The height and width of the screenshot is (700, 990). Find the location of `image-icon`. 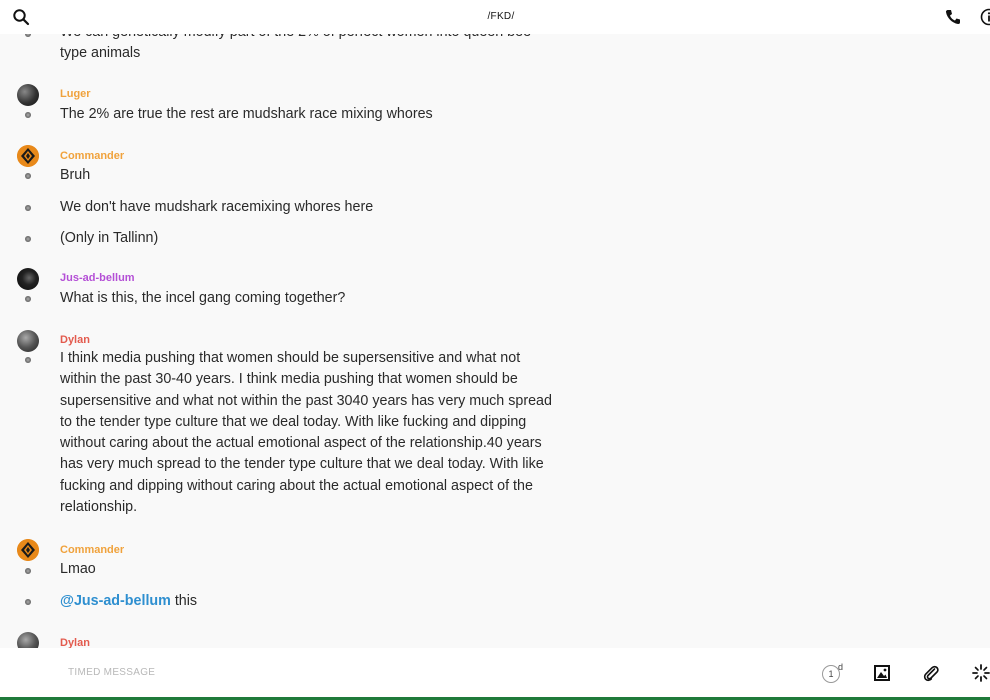

image-icon is located at coordinates (882, 673).